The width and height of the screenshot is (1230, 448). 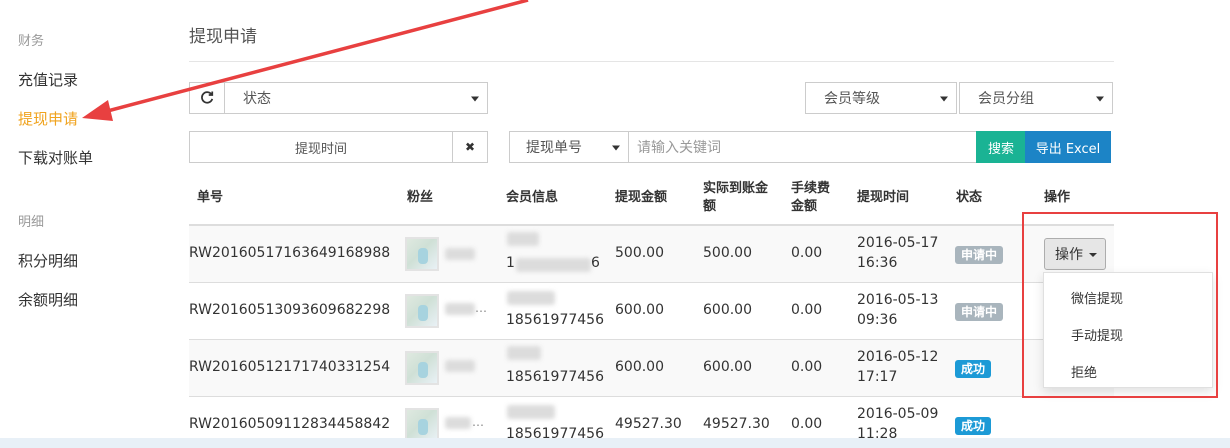 What do you see at coordinates (648, 424) in the screenshot?
I see `row-amount: 49527.30` at bounding box center [648, 424].